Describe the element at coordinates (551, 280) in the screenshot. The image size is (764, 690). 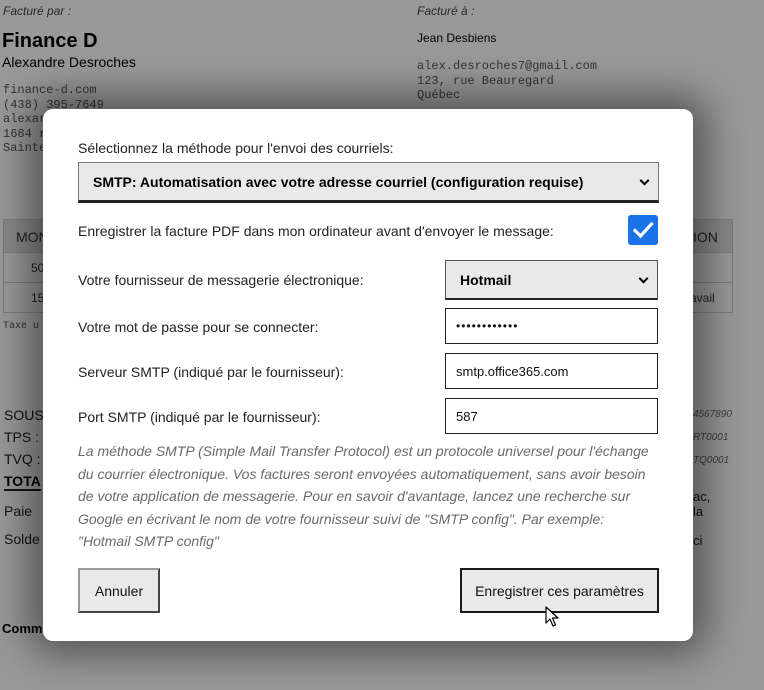
I see `provider-select: Hotmail` at that location.